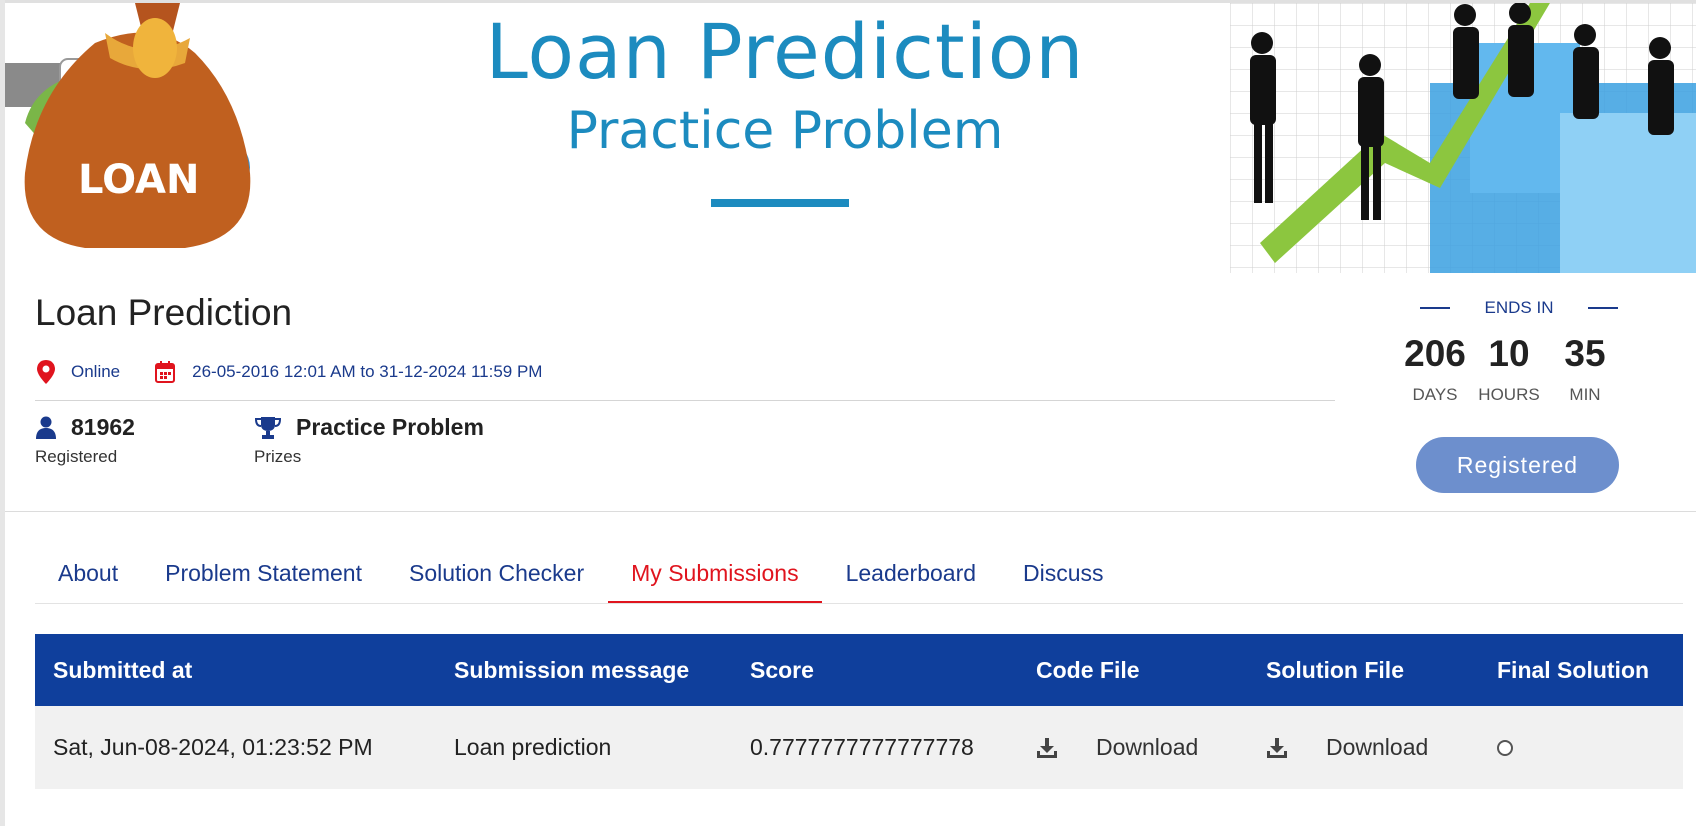 Image resolution: width=1696 pixels, height=826 pixels. What do you see at coordinates (572, 669) in the screenshot?
I see `header-submission-message: Submission message` at bounding box center [572, 669].